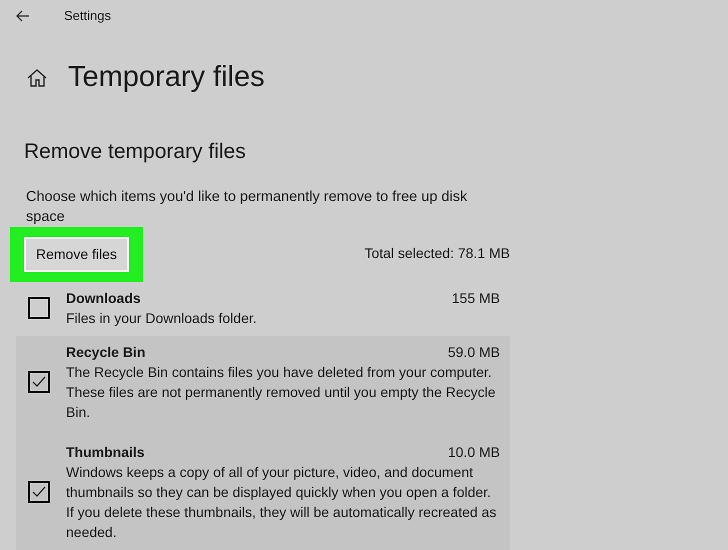 Image resolution: width=728 pixels, height=550 pixels. I want to click on item-size: 10.0 MB, so click(474, 452).